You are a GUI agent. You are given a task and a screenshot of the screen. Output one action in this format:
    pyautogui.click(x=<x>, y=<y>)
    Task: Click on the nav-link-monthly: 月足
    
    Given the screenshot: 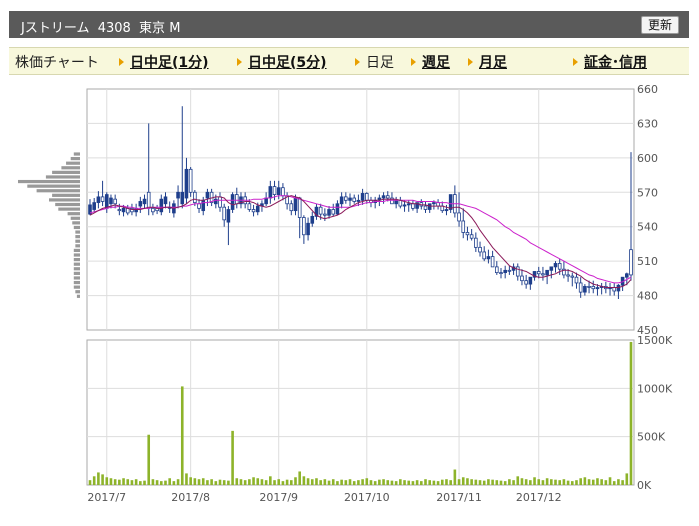 What is the action you would take?
    pyautogui.click(x=487, y=62)
    